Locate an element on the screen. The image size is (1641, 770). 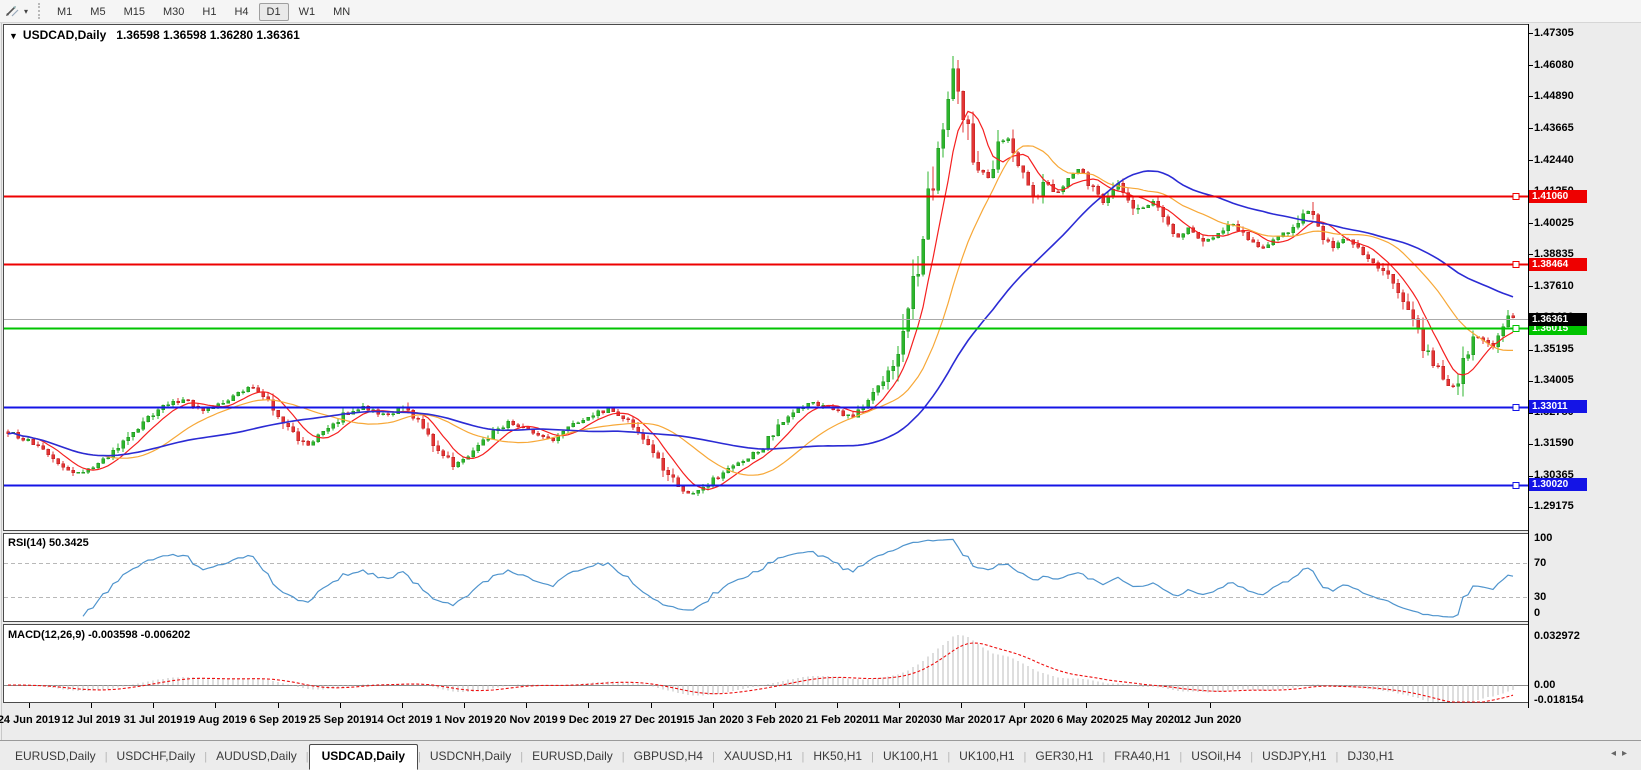
chart-tab-fra40-h1: FRA40,H1 is located at coordinates (1142, 757).